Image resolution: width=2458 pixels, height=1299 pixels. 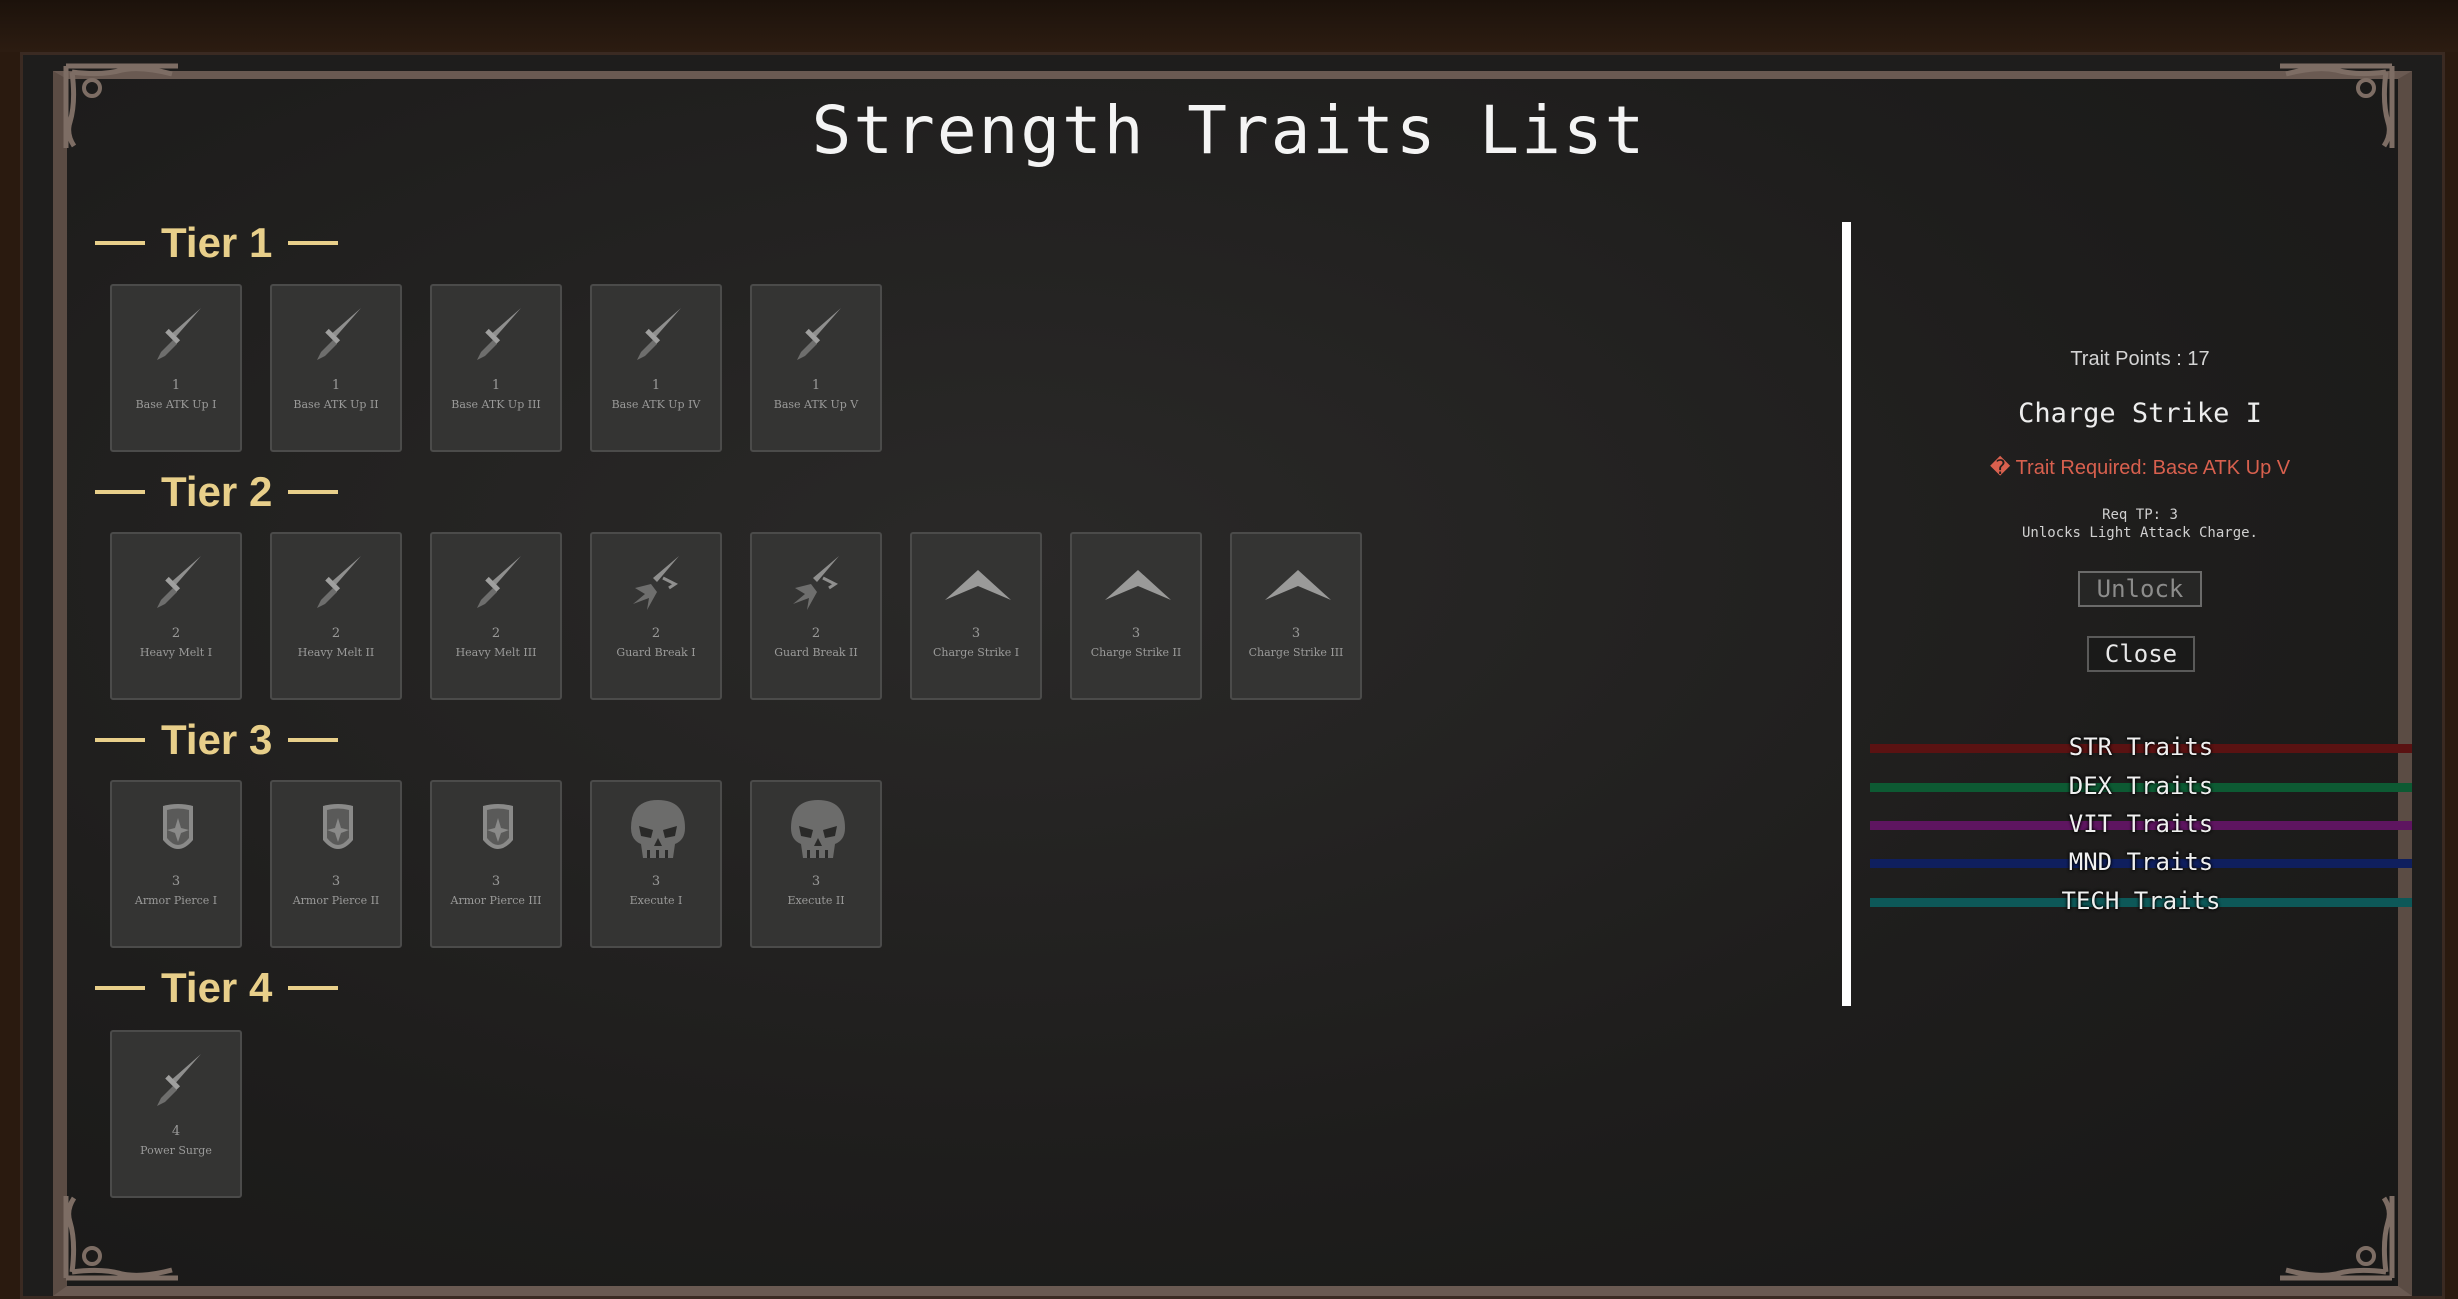 I want to click on trait-card: 3 Armor Pierce II, so click(x=336, y=864).